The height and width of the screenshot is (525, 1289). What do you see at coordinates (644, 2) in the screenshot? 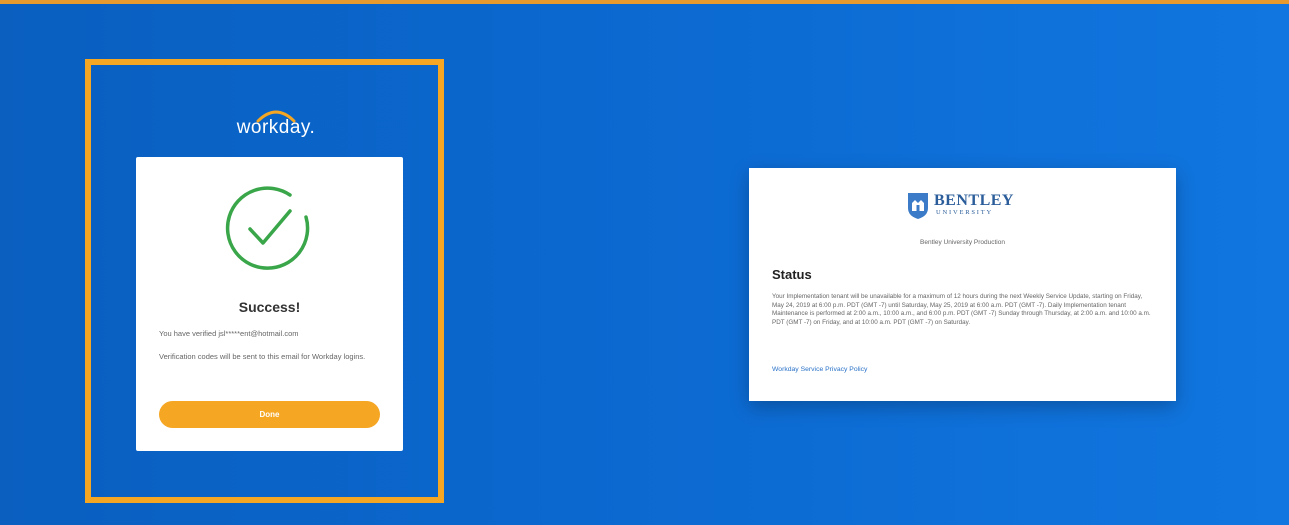
I see `top-accent-line` at bounding box center [644, 2].